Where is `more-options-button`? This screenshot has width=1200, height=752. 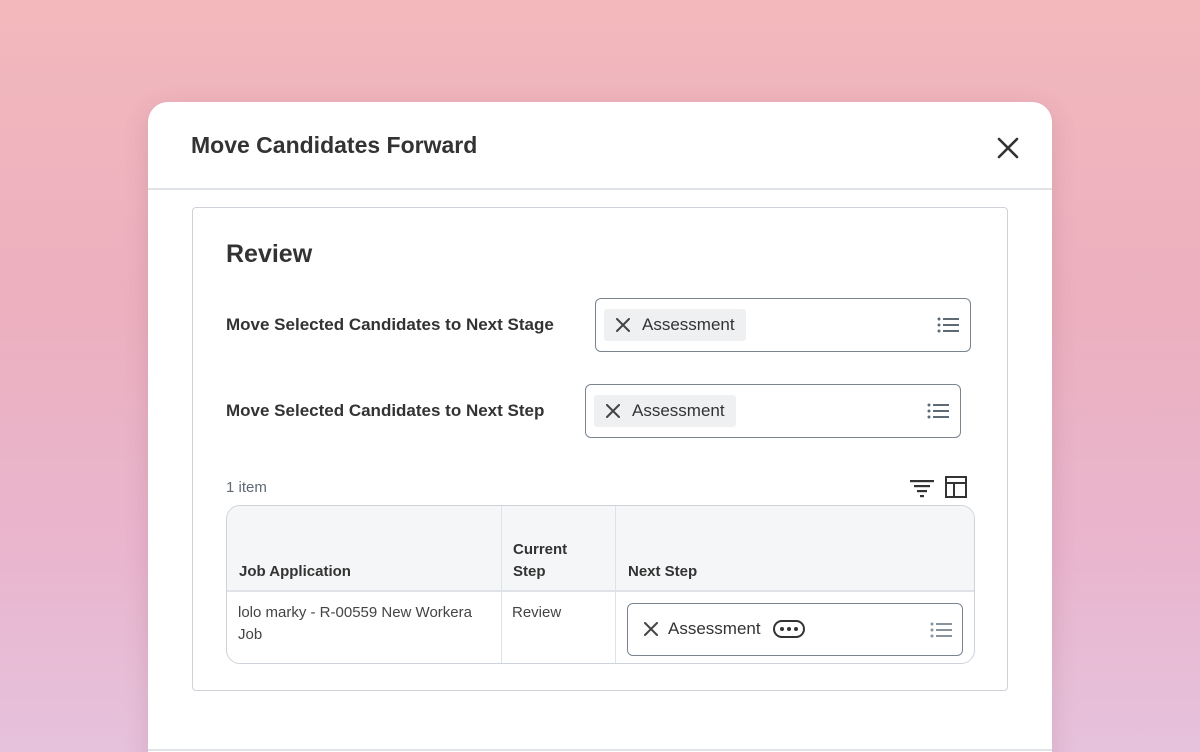 more-options-button is located at coordinates (788, 629).